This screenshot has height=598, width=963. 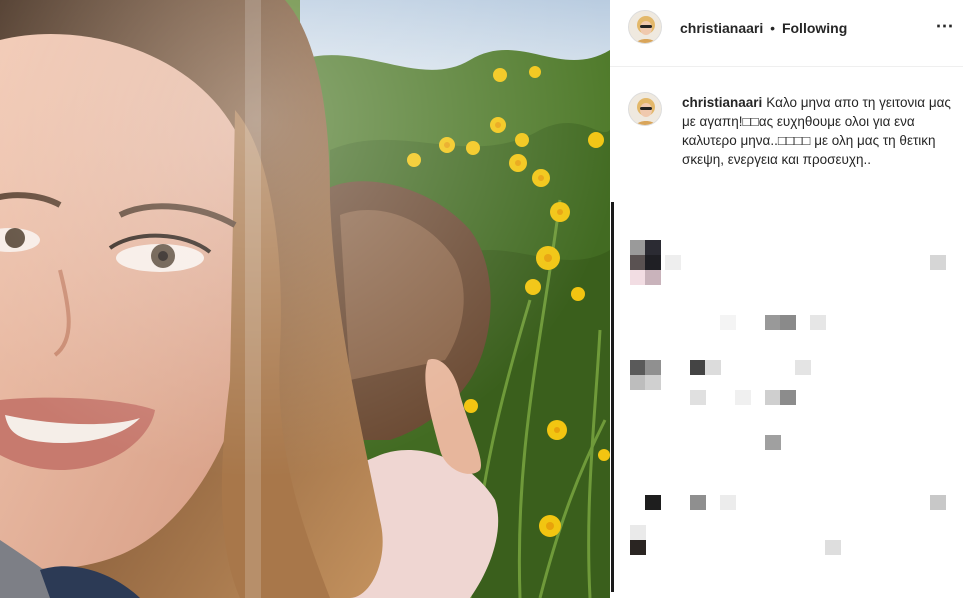 What do you see at coordinates (763, 28) in the screenshot?
I see `header-text: christianaari • Following` at bounding box center [763, 28].